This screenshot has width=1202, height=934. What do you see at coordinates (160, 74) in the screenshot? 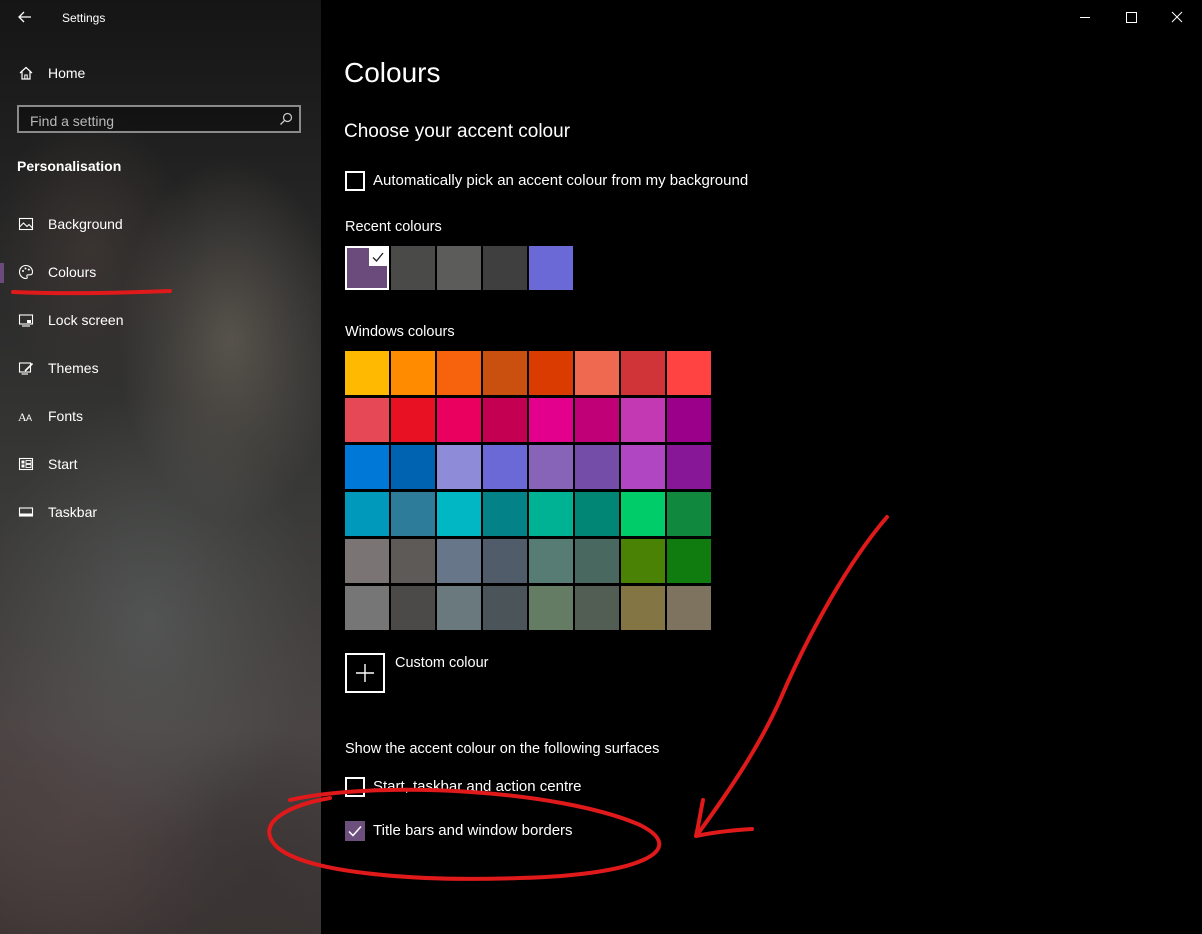
I see `sidebar-item-home: Home` at bounding box center [160, 74].